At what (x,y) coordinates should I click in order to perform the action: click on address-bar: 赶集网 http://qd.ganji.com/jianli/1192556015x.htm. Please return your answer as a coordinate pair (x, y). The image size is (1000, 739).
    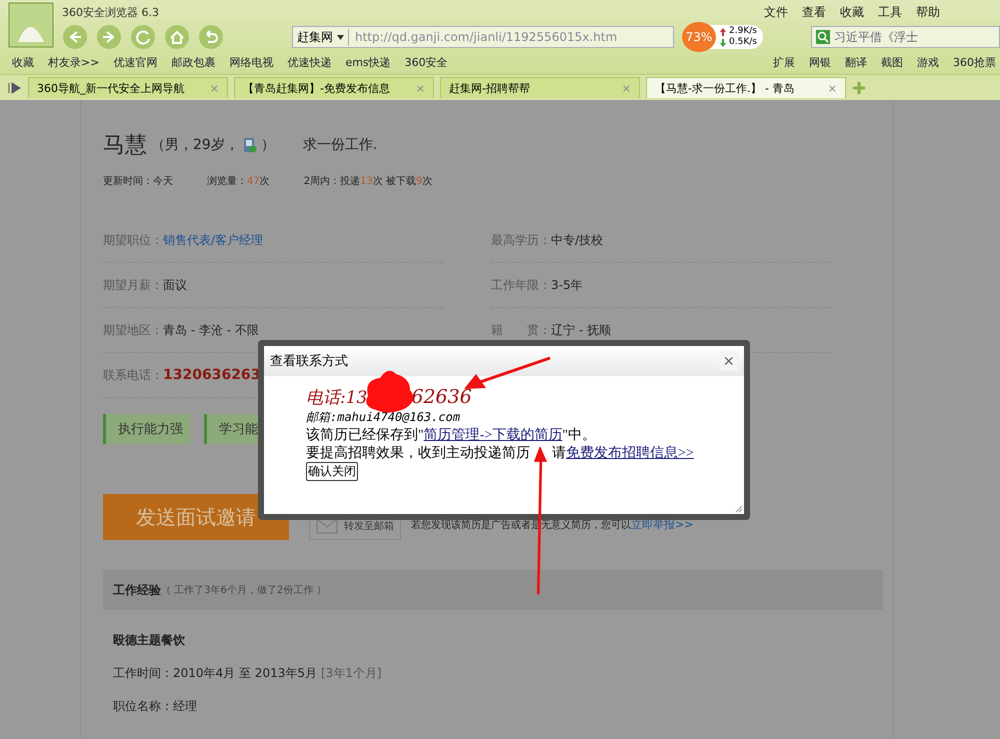
    Looking at the image, I should click on (483, 37).